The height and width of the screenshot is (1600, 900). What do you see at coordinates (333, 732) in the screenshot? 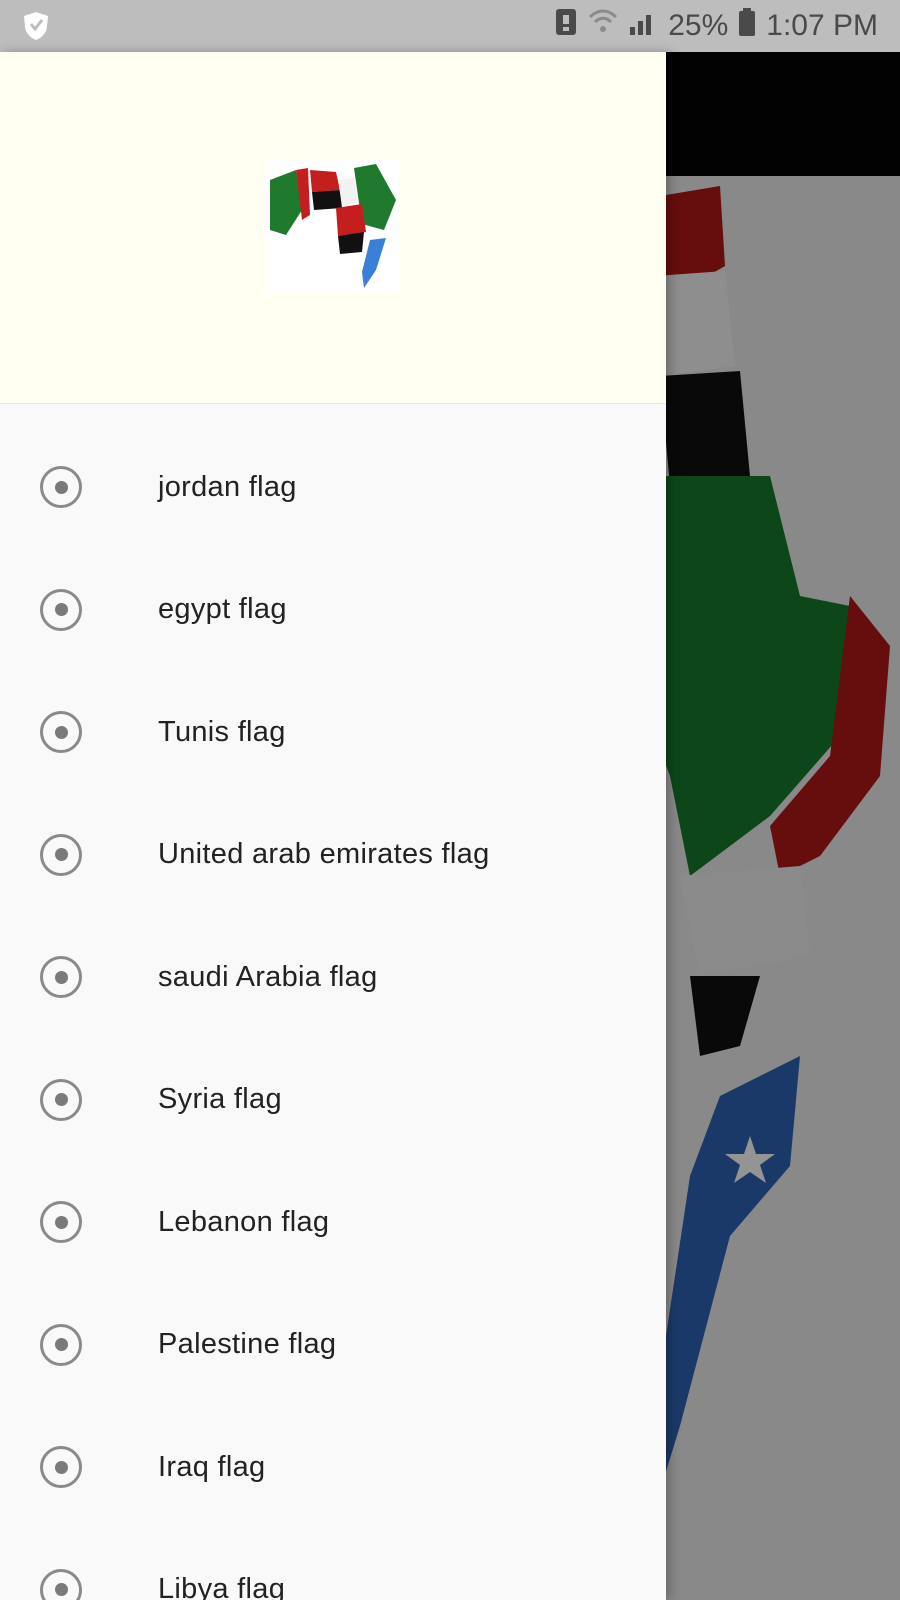
I see `menu-item-tunis: Tunis flag` at bounding box center [333, 732].